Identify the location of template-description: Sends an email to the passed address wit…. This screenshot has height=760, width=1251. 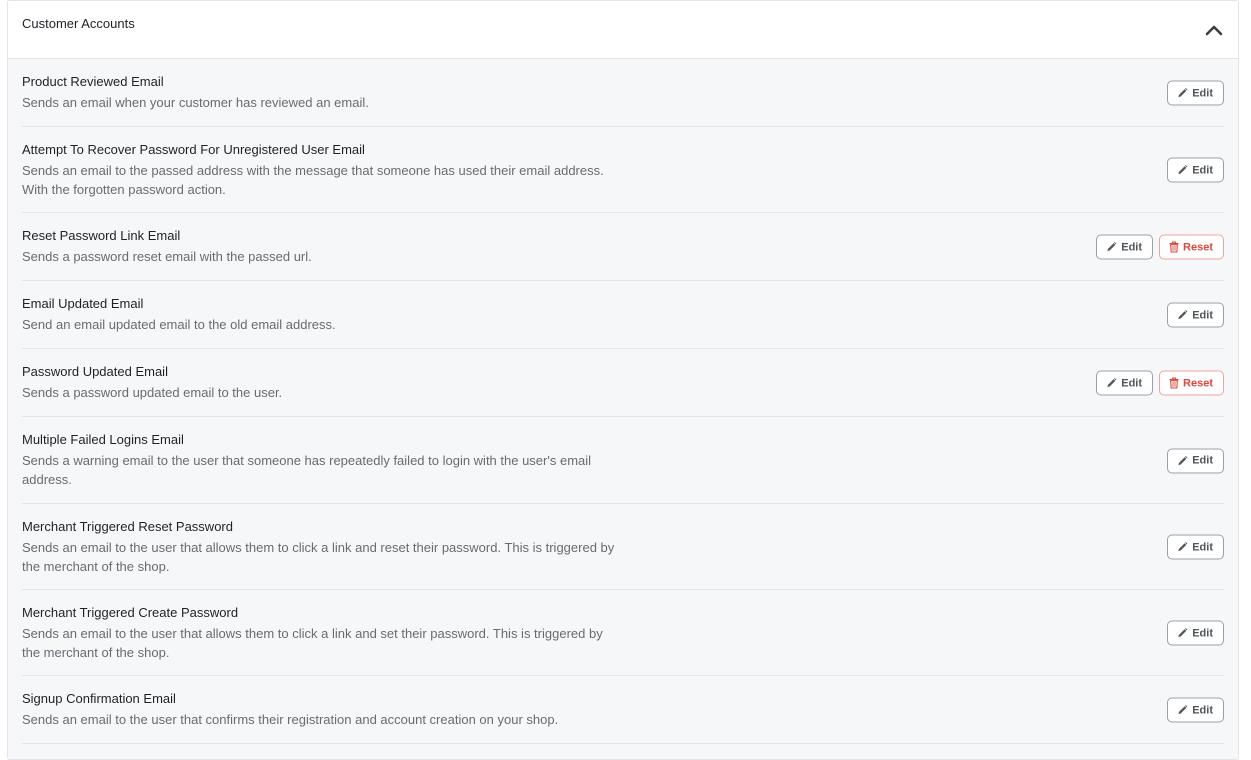
(327, 180).